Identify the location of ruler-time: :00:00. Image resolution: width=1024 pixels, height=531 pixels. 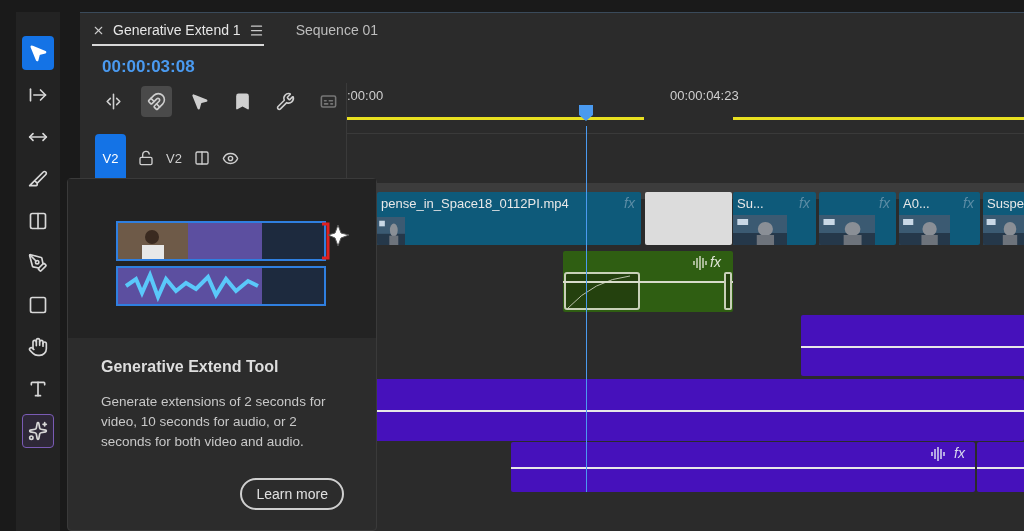
(365, 95).